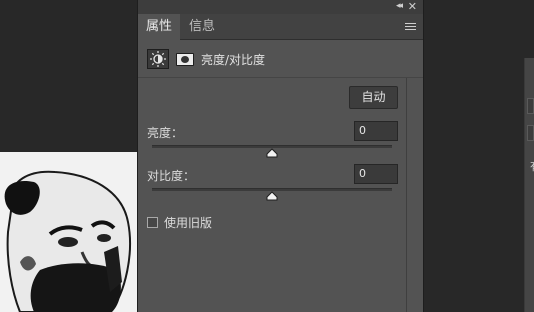 The image size is (534, 312). What do you see at coordinates (399, 6) in the screenshot?
I see `collapse-icon: ◂◂` at bounding box center [399, 6].